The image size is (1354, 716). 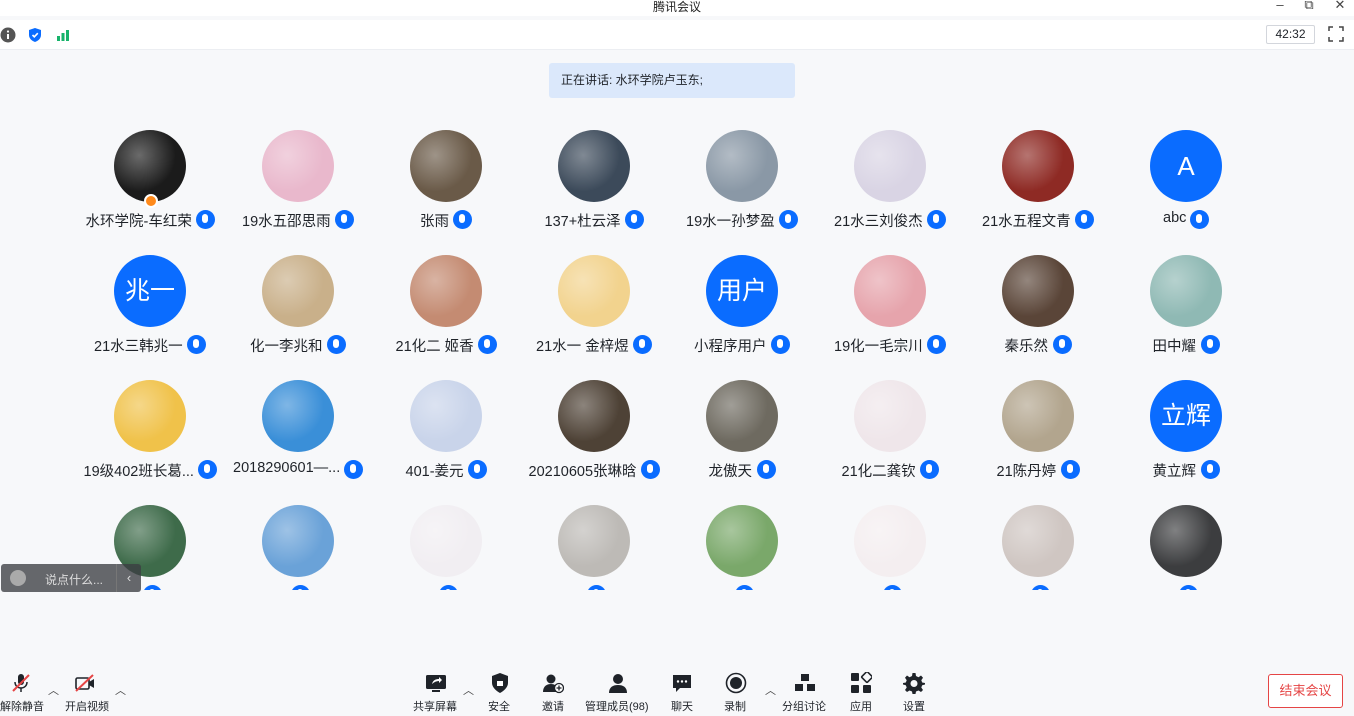 What do you see at coordinates (87, 707) in the screenshot?
I see `start-video-label: 开启视频` at bounding box center [87, 707].